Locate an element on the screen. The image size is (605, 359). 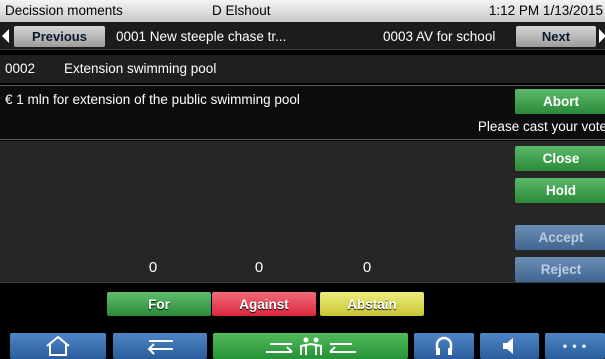
speaker-icon is located at coordinates (507, 346).